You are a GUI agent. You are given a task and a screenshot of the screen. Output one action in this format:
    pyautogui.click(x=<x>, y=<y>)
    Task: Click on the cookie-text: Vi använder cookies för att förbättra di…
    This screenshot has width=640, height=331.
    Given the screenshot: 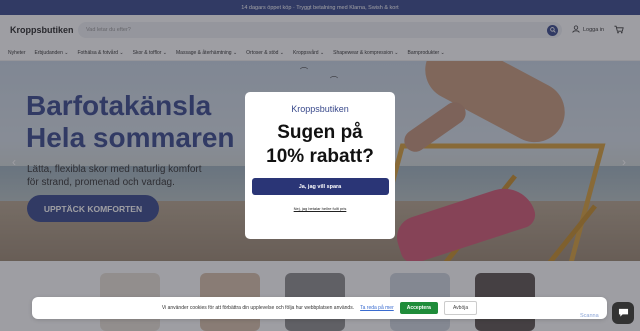 What is the action you would take?
    pyautogui.click(x=258, y=308)
    